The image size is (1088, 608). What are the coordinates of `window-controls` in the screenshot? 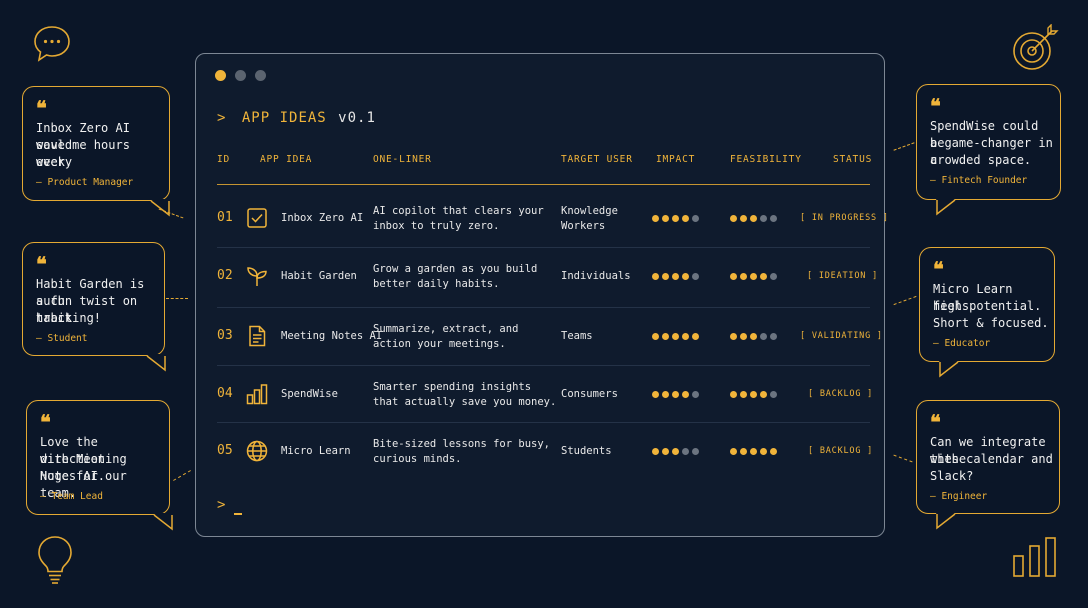 It's located at (240, 75).